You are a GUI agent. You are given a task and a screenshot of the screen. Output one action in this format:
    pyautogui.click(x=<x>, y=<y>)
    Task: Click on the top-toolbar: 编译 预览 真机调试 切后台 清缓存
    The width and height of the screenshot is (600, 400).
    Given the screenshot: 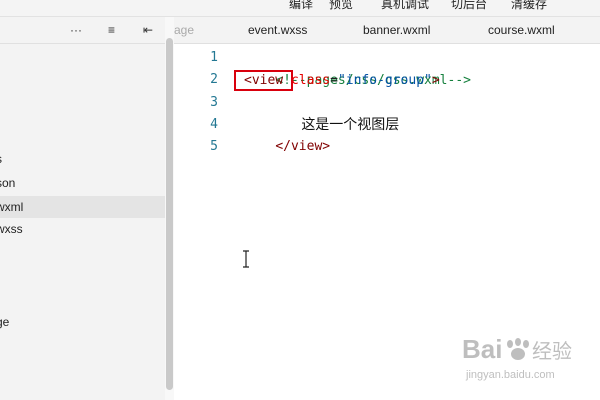 What is the action you would take?
    pyautogui.click(x=300, y=8)
    